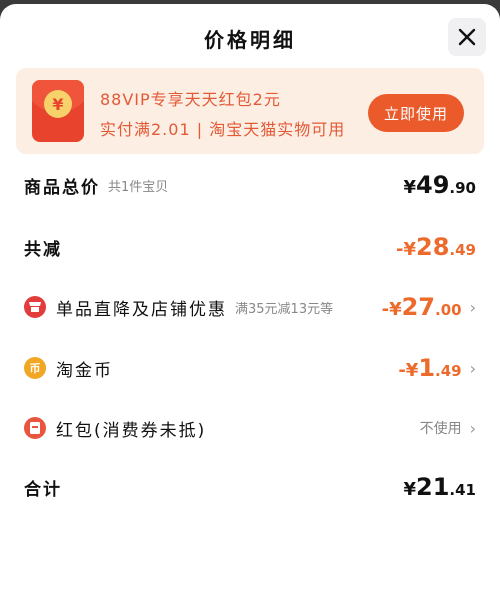  What do you see at coordinates (35, 307) in the screenshot?
I see `shop-icon` at bounding box center [35, 307].